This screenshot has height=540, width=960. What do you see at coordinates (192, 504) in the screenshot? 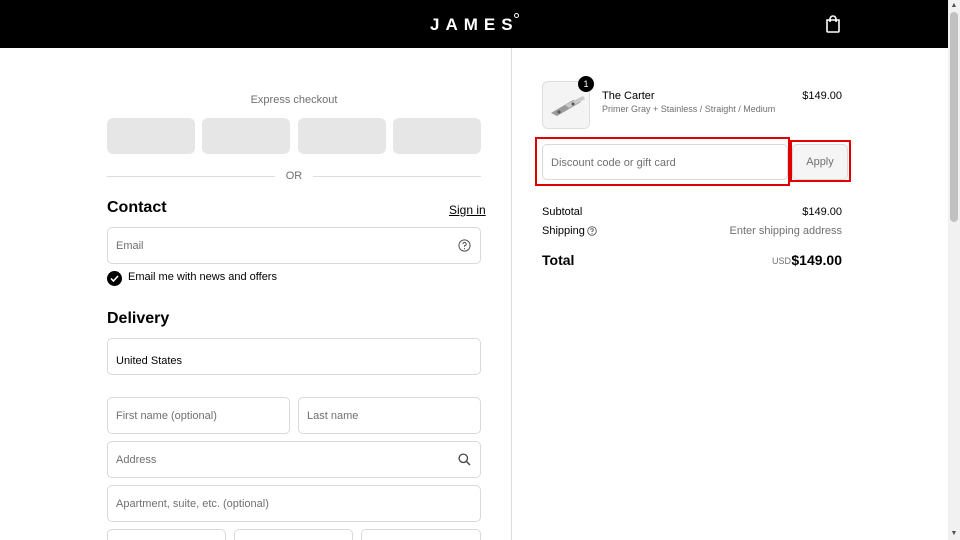
I see `apartment-placeholder: Apartment, suite, etc. (optional)` at bounding box center [192, 504].